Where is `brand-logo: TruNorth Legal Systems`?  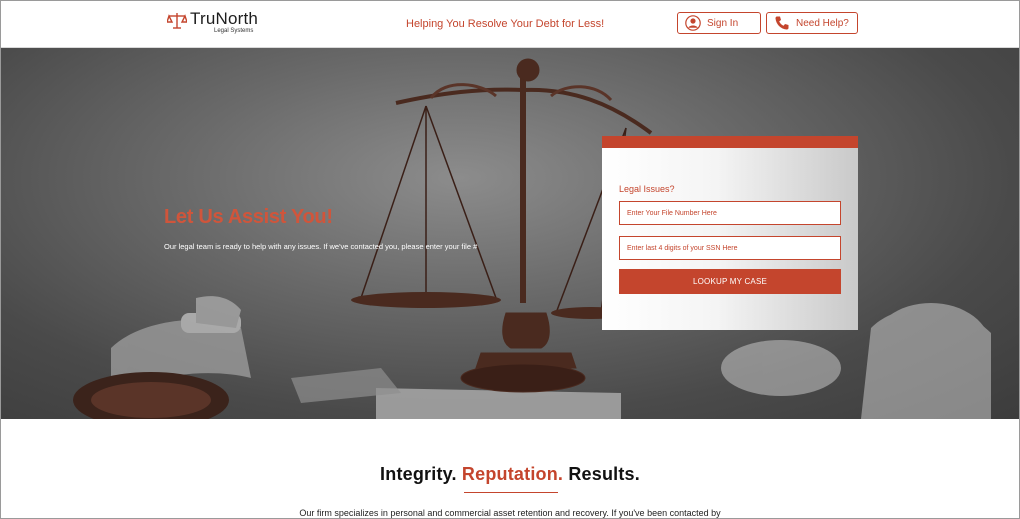
brand-logo: TruNorth Legal Systems is located at coordinates (212, 24).